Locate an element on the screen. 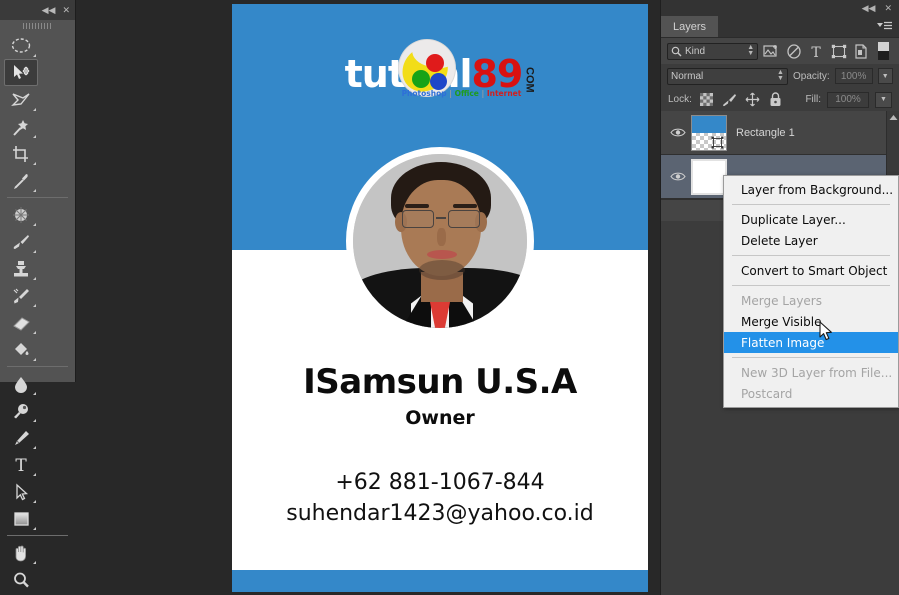  layer-name-rectangle-1: Rectangle 1 is located at coordinates (765, 132).